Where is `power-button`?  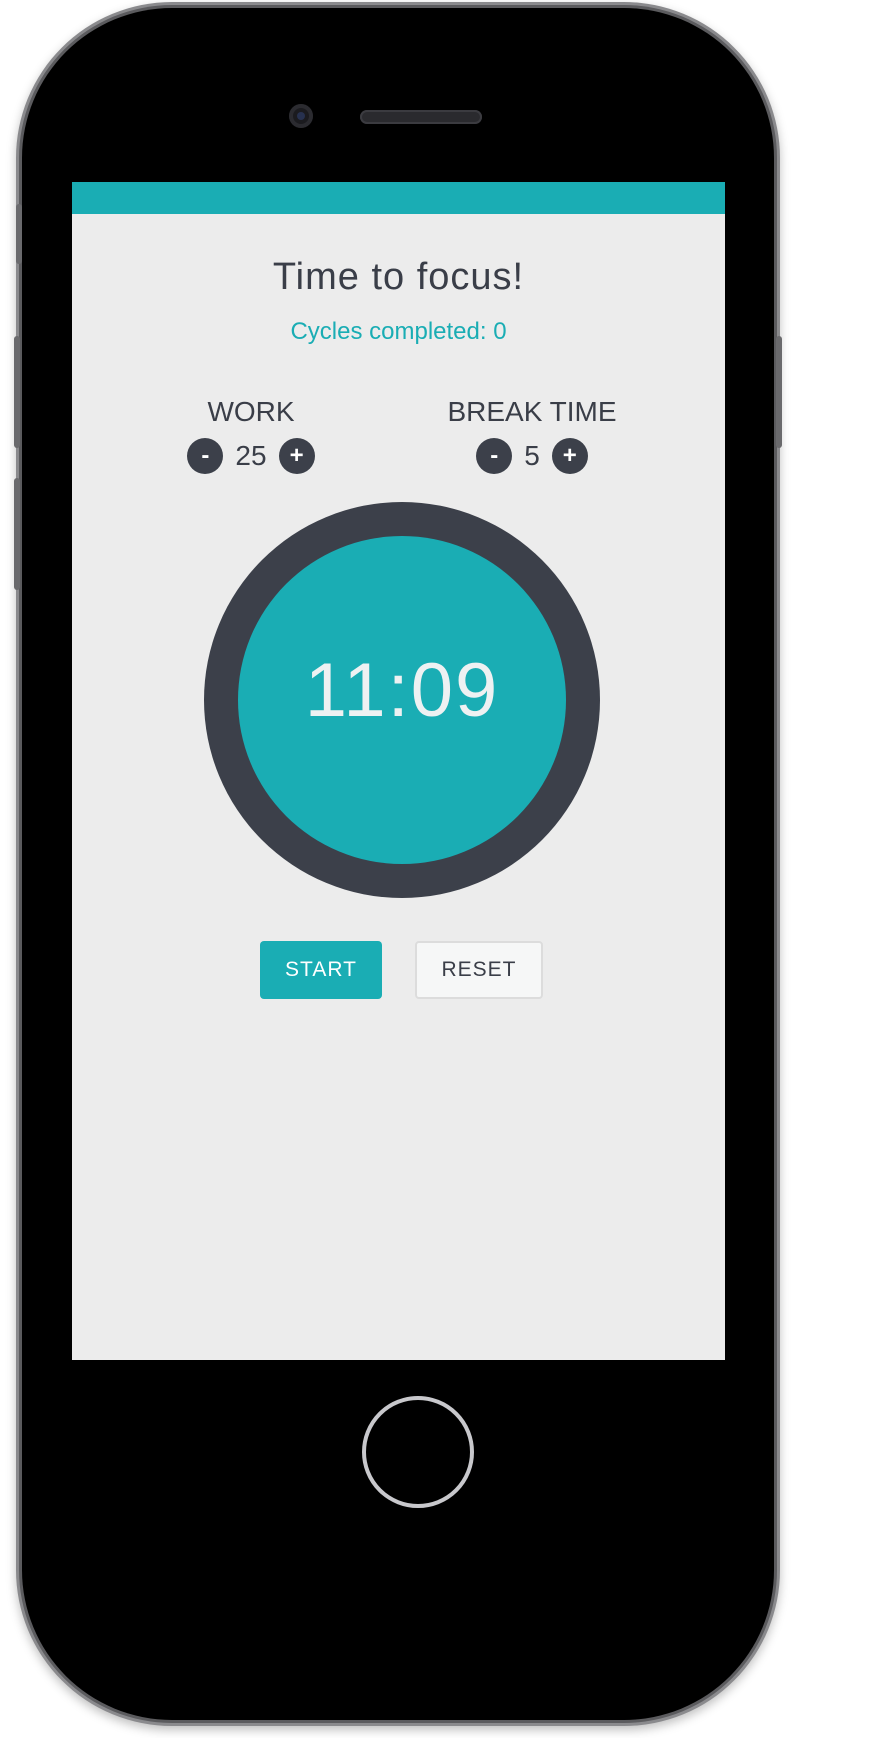 power-button is located at coordinates (779, 392).